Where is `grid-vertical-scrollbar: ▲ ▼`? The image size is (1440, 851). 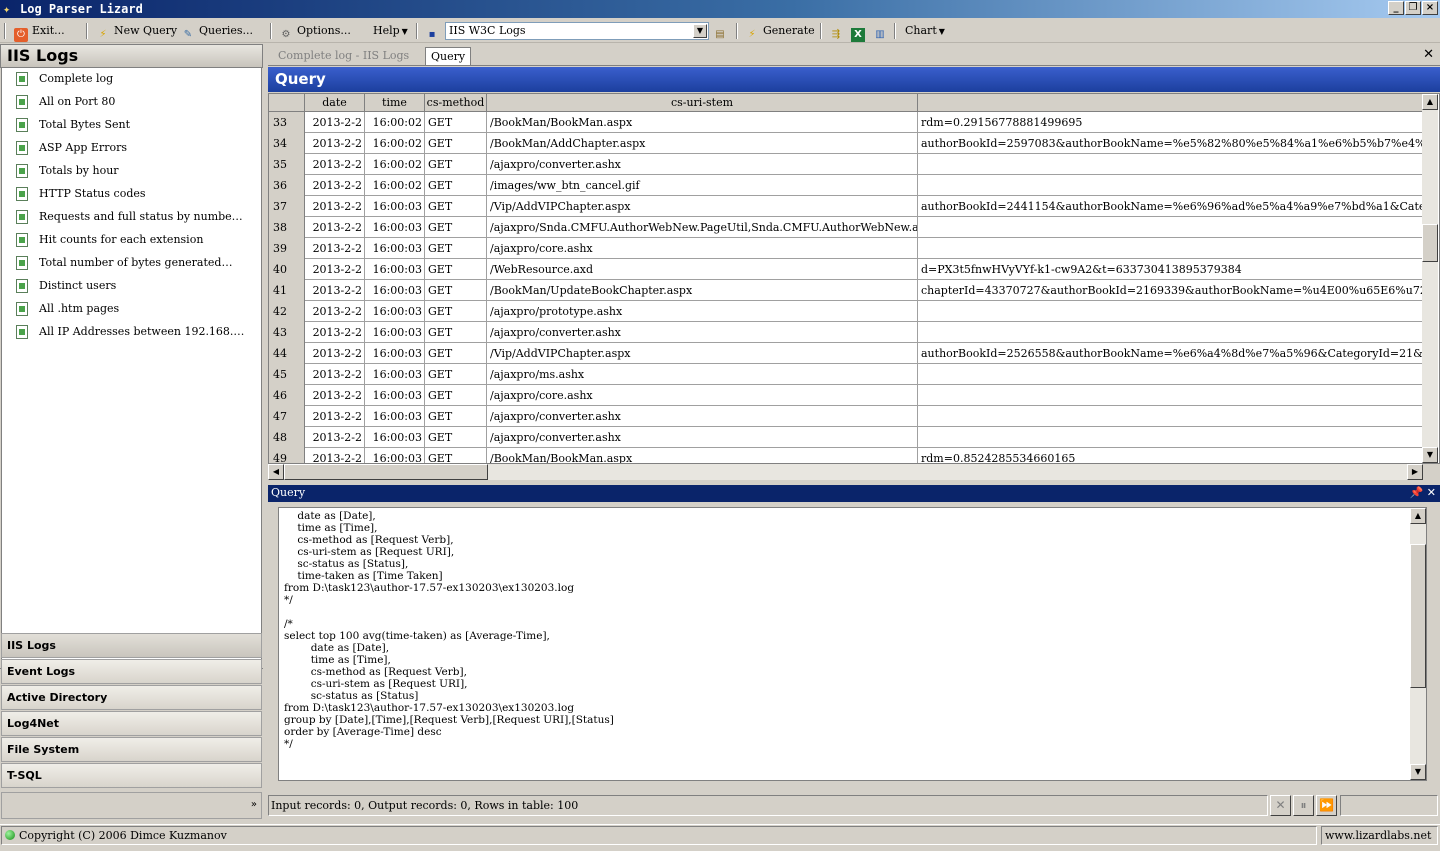
grid-vertical-scrollbar: ▲ ▼ is located at coordinates (1430, 278).